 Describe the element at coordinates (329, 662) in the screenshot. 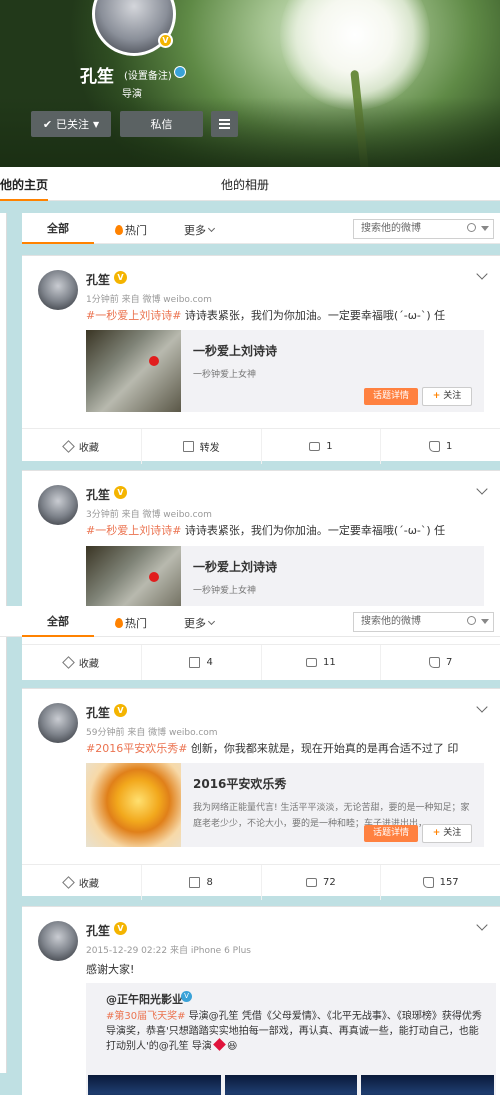

I see `comment-count: 11` at that location.